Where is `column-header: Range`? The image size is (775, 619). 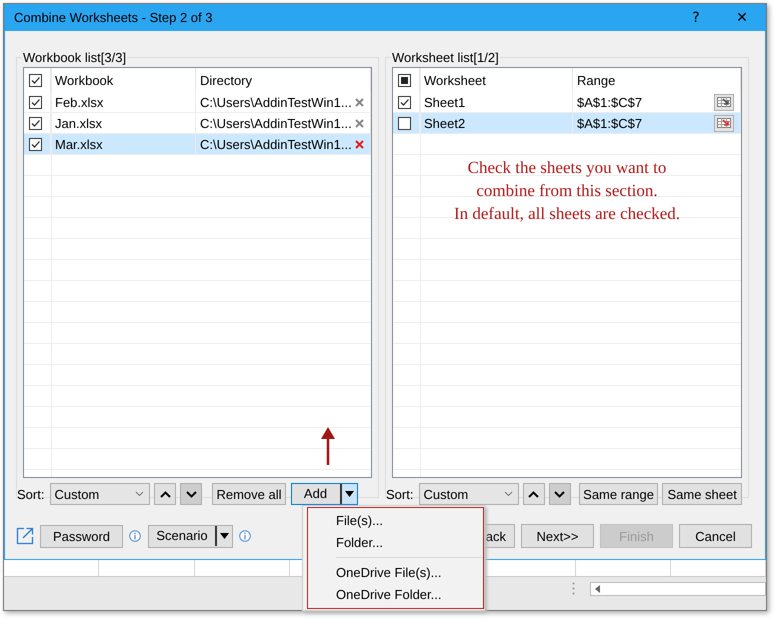 column-header: Range is located at coordinates (657, 80).